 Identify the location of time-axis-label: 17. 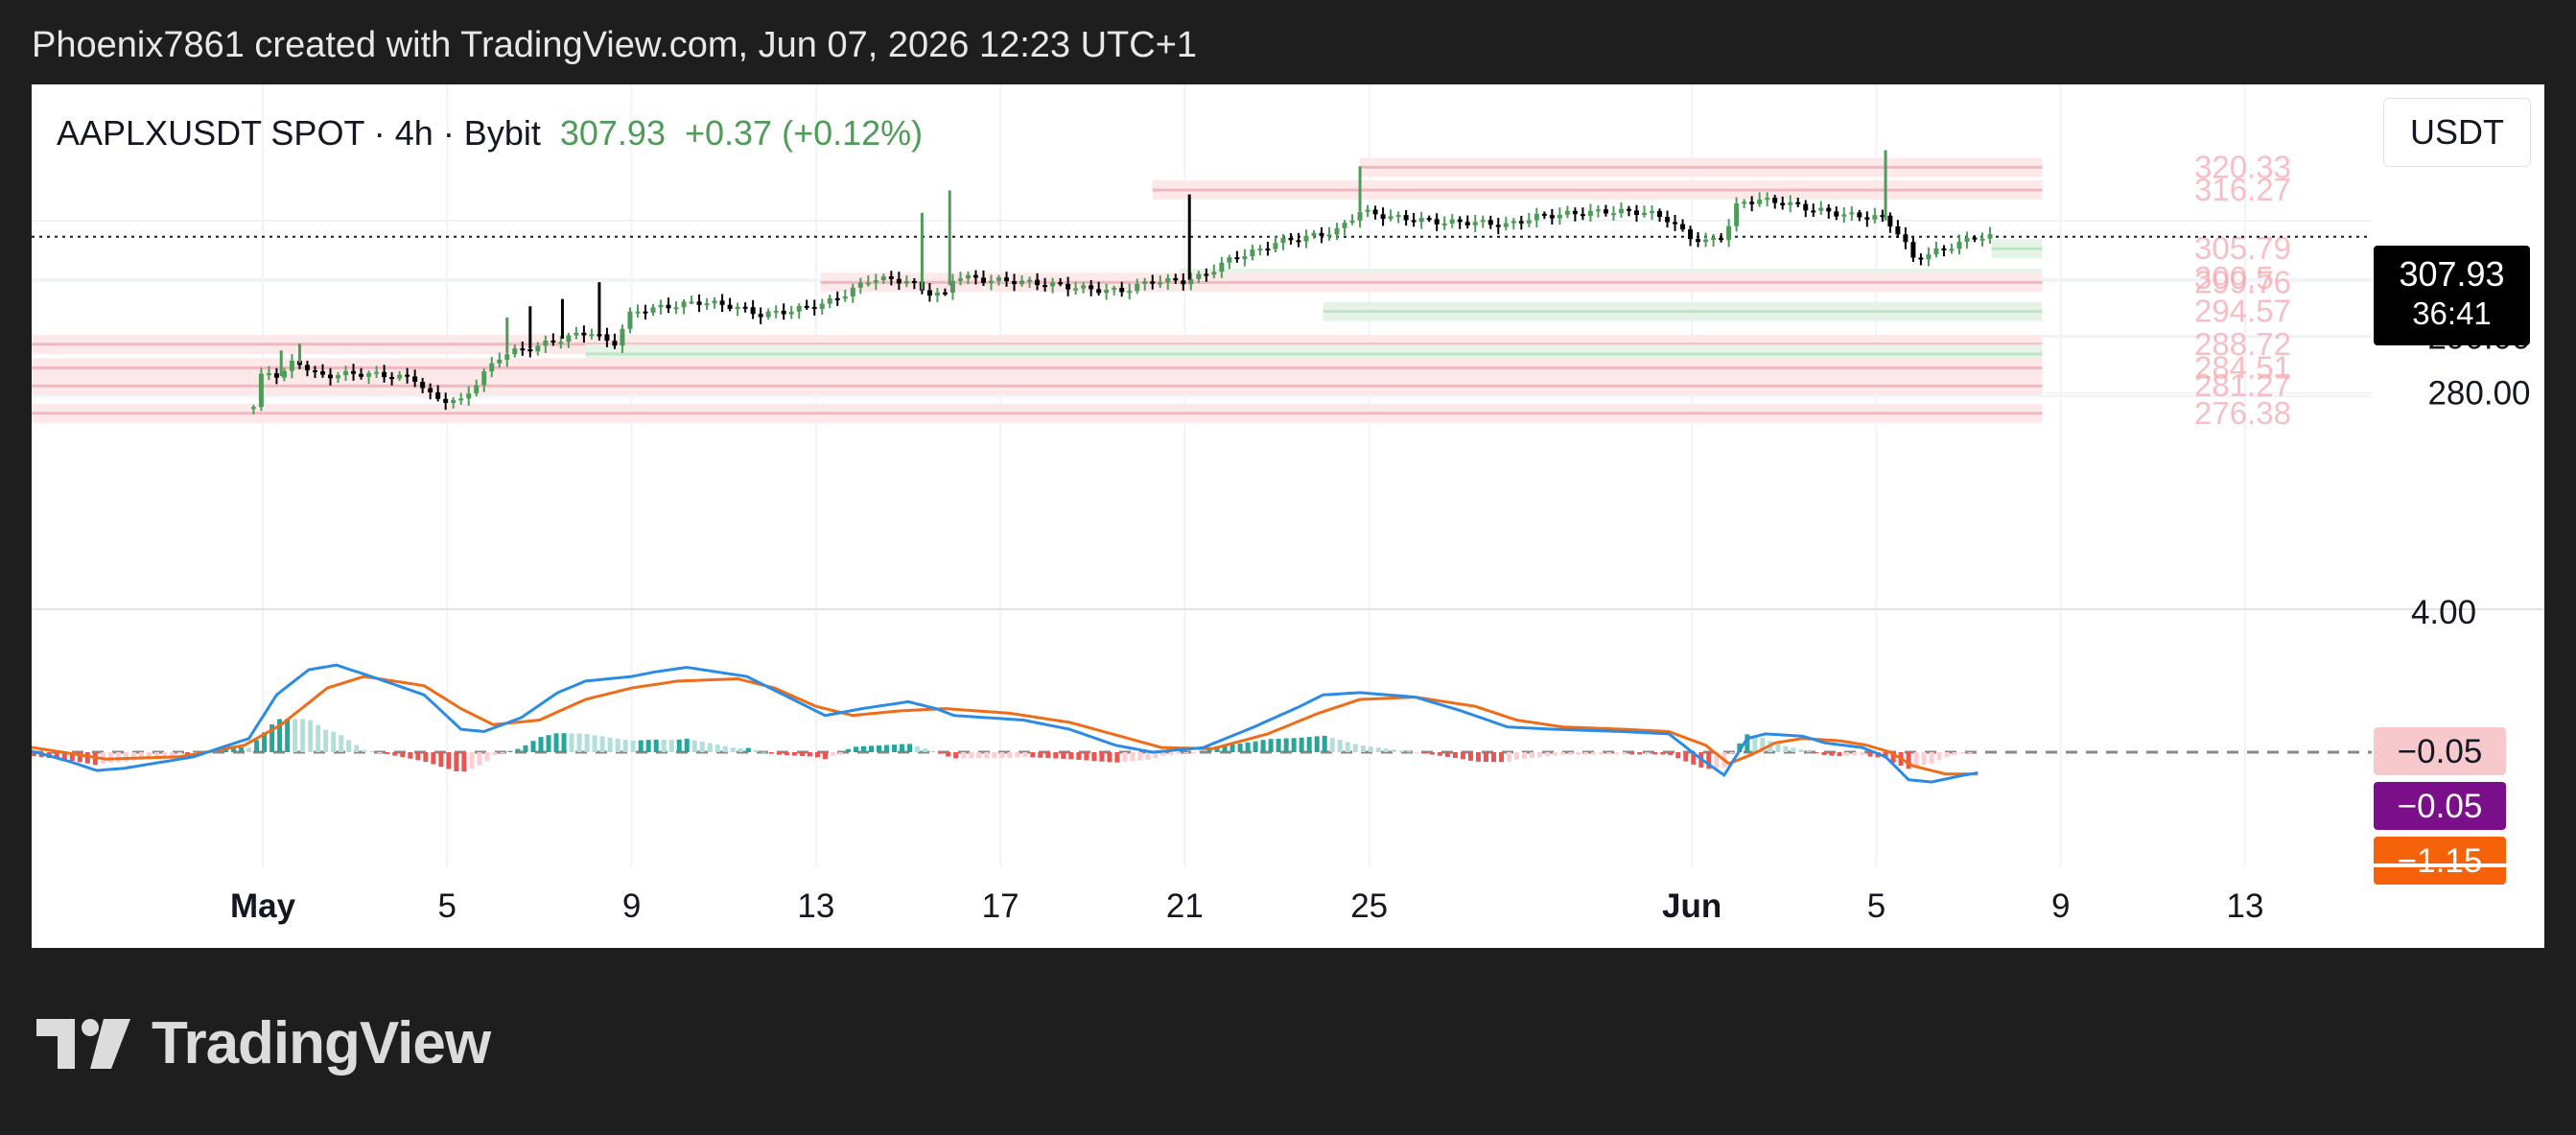
(1000, 906).